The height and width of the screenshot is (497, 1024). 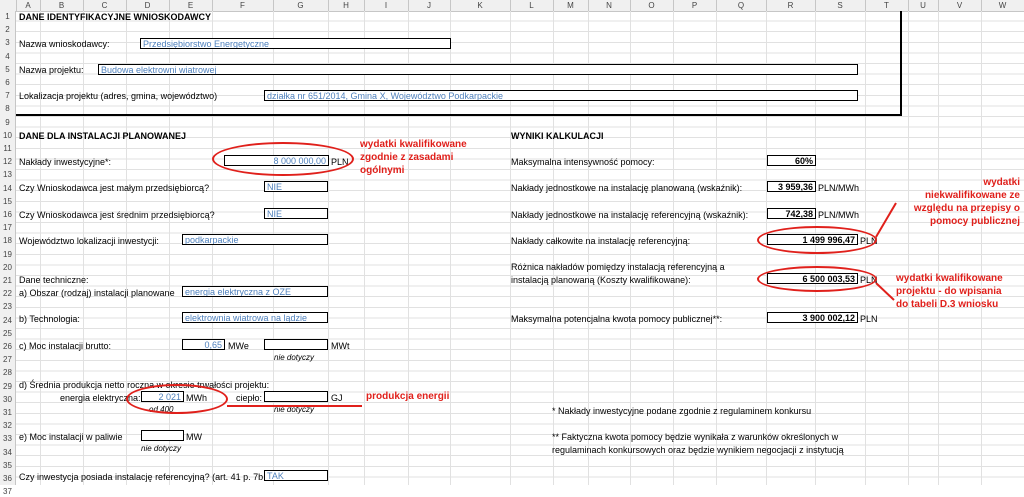 What do you see at coordinates (885, 291) in the screenshot?
I see `arrow-eligible-project` at bounding box center [885, 291].